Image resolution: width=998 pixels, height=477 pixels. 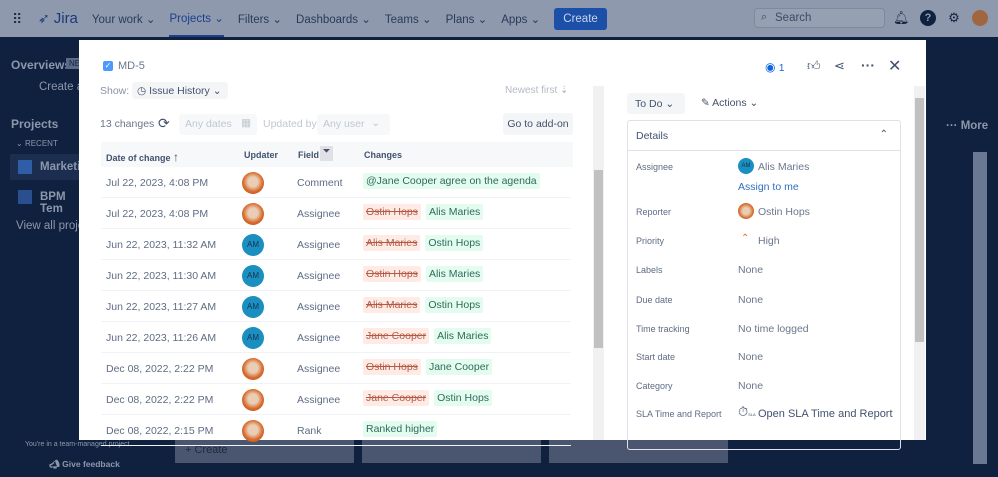 I want to click on share-icon: ⋖, so click(x=839, y=66).